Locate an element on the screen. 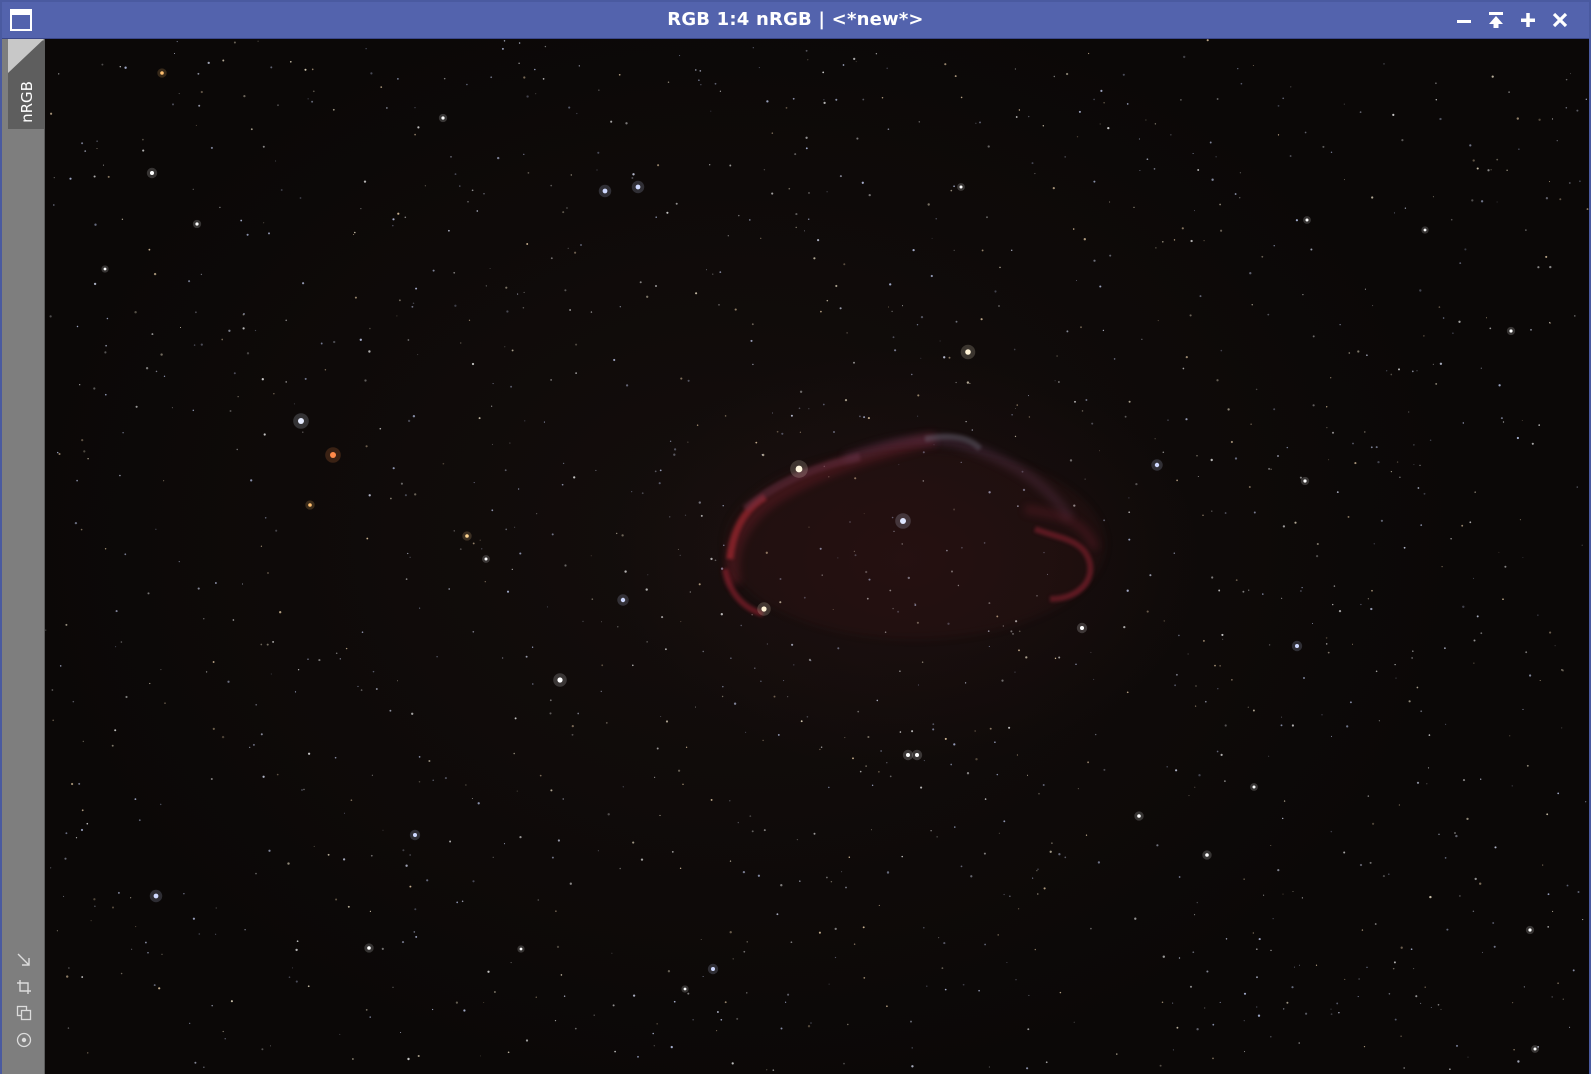  shade-button is located at coordinates (1496, 20).